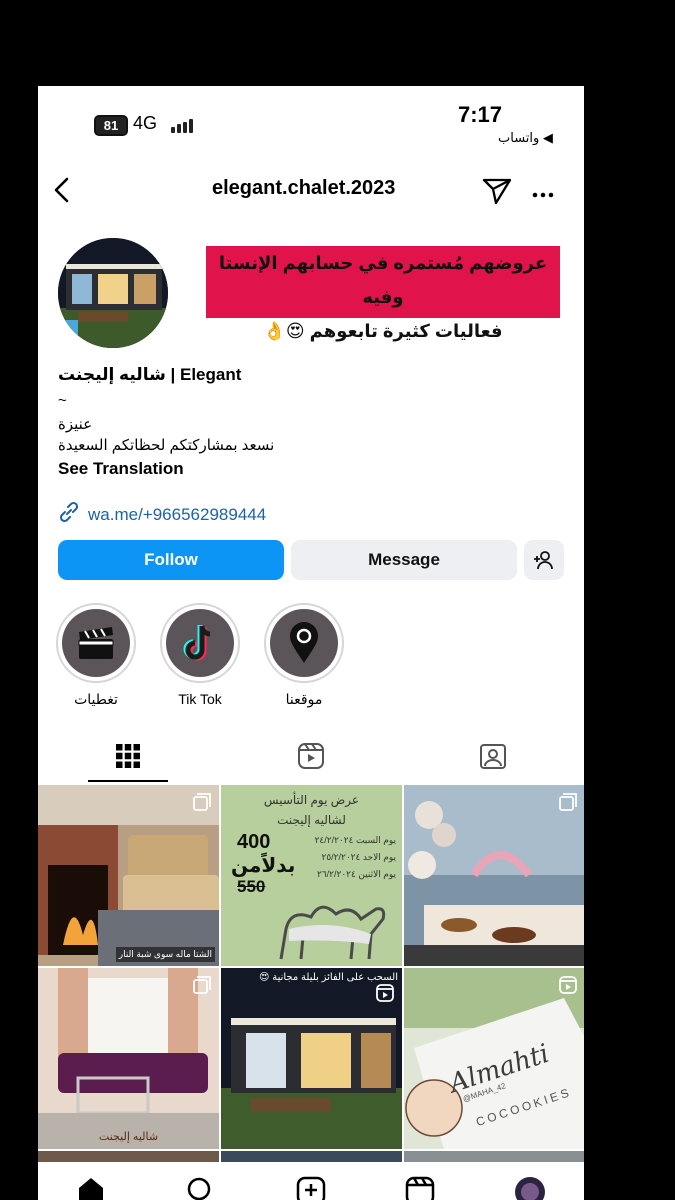 The image size is (675, 1200). What do you see at coordinates (171, 560) in the screenshot?
I see `follow-button: Follow` at bounding box center [171, 560].